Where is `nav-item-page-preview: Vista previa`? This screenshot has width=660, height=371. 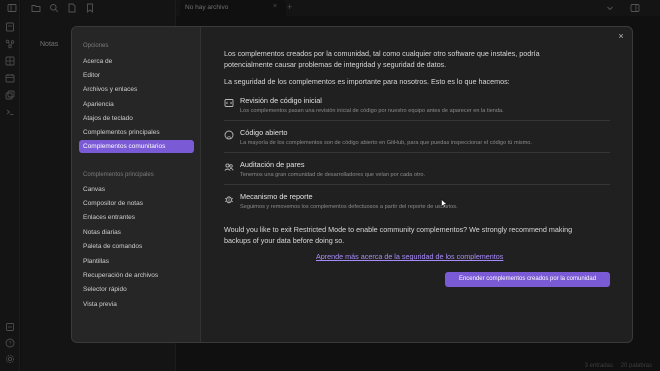
nav-item-page-preview: Vista previa is located at coordinates (136, 304).